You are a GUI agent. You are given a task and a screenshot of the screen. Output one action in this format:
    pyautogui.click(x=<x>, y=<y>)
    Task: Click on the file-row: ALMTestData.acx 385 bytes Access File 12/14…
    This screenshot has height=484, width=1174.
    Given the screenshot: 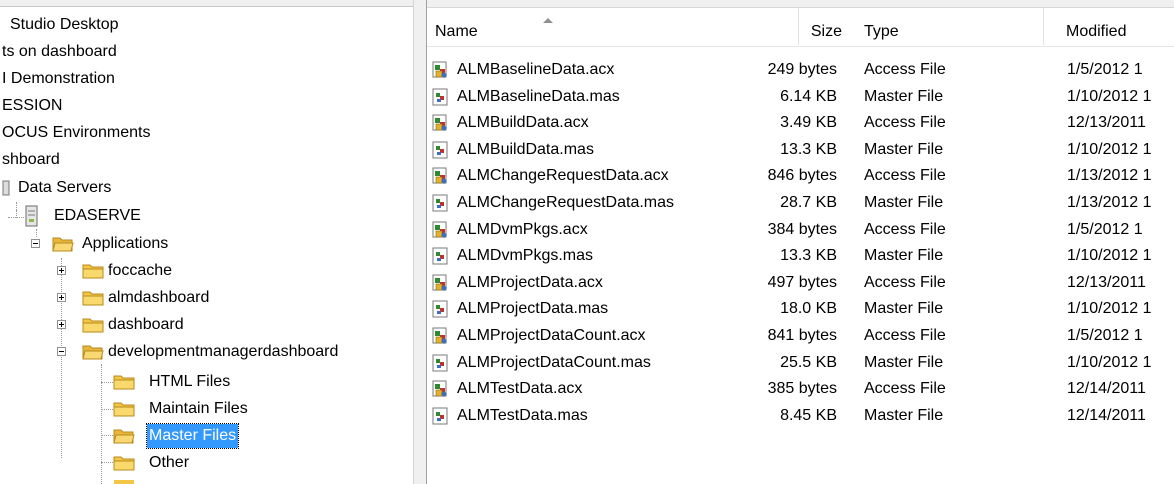 What is the action you would take?
    pyautogui.click(x=800, y=389)
    